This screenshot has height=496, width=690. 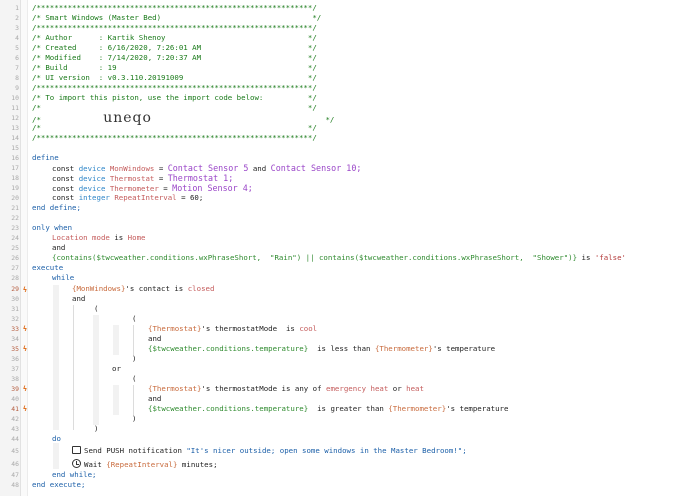 I want to click on line-number: 16, so click(x=15, y=158).